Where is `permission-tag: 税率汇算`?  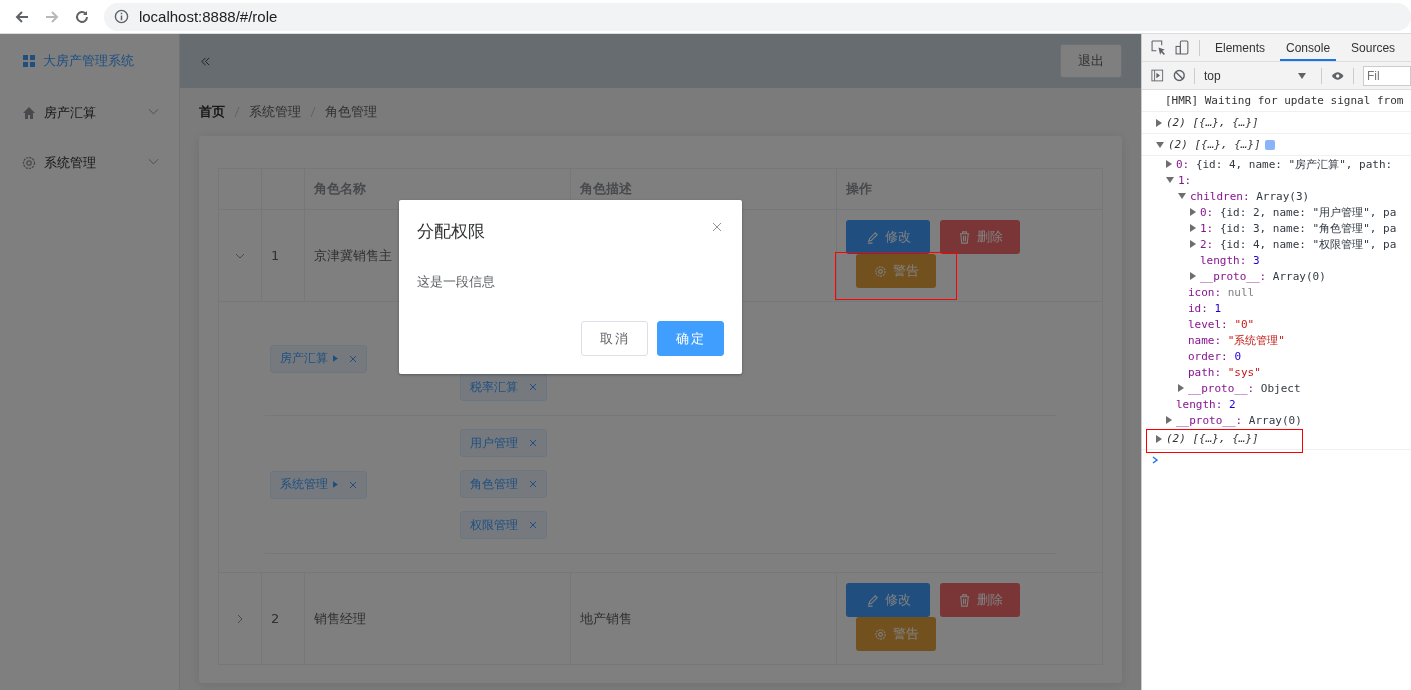 permission-tag: 税率汇算 is located at coordinates (503, 387).